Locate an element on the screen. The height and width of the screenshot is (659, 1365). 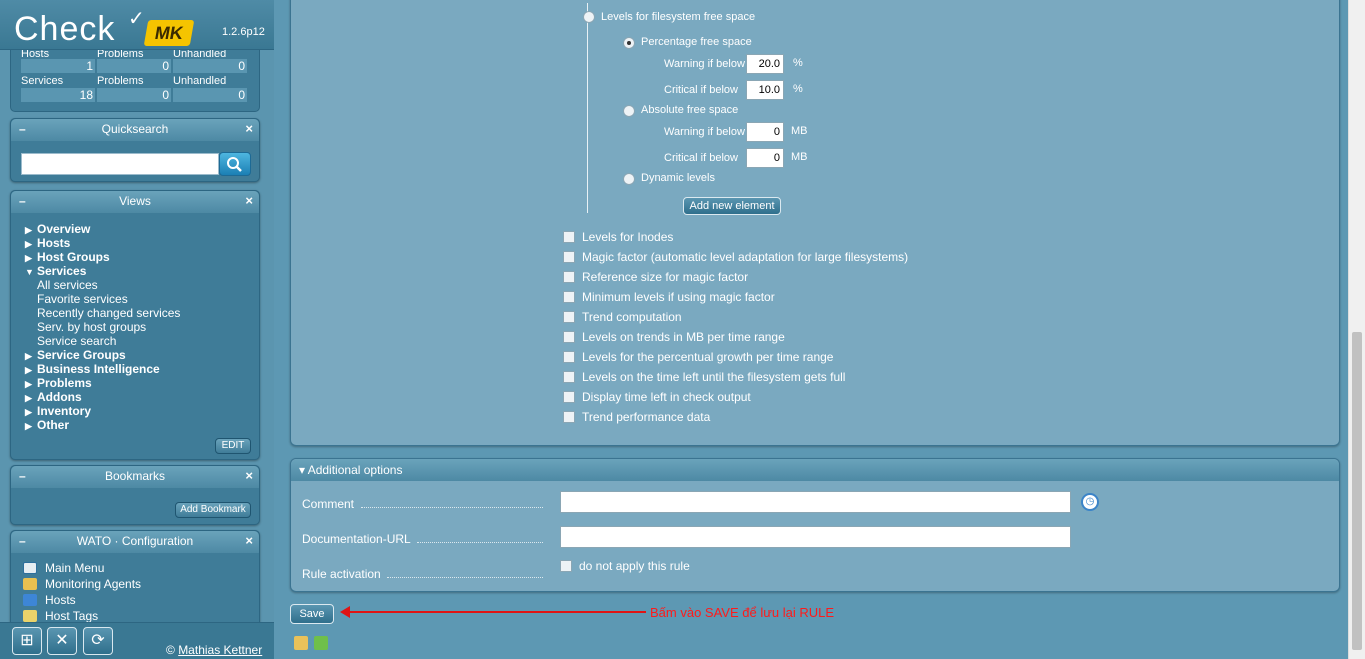
wato-item-monitoring-agents: Monitoring Agents is located at coordinates (82, 585).